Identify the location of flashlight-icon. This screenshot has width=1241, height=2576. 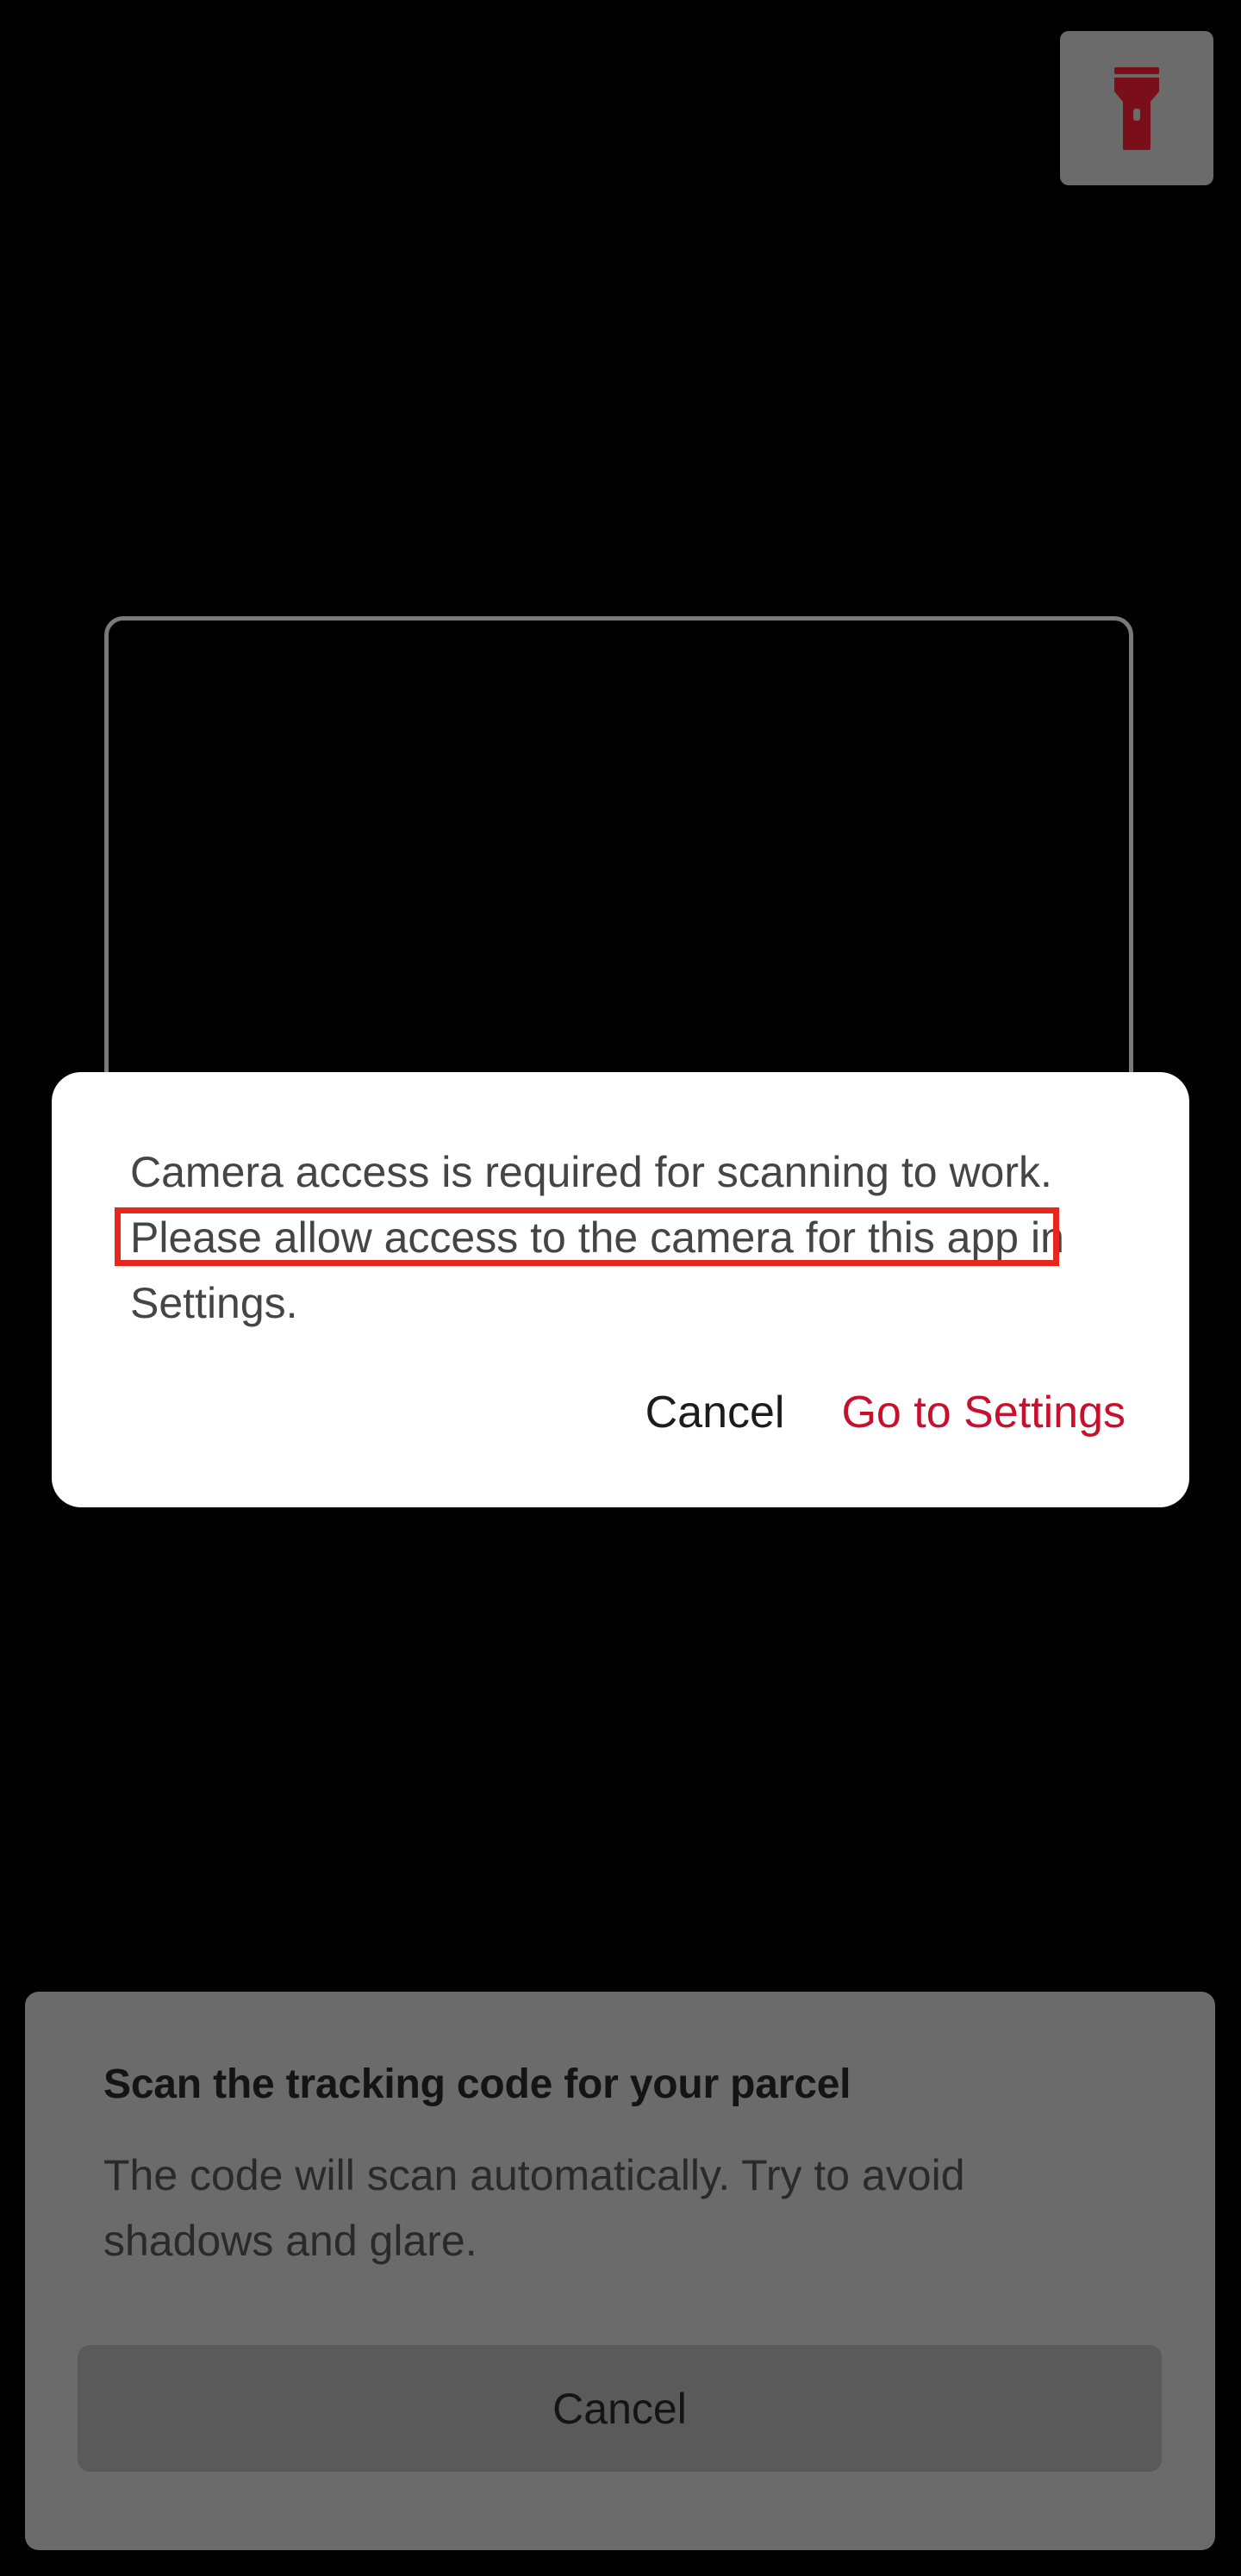
(1137, 108).